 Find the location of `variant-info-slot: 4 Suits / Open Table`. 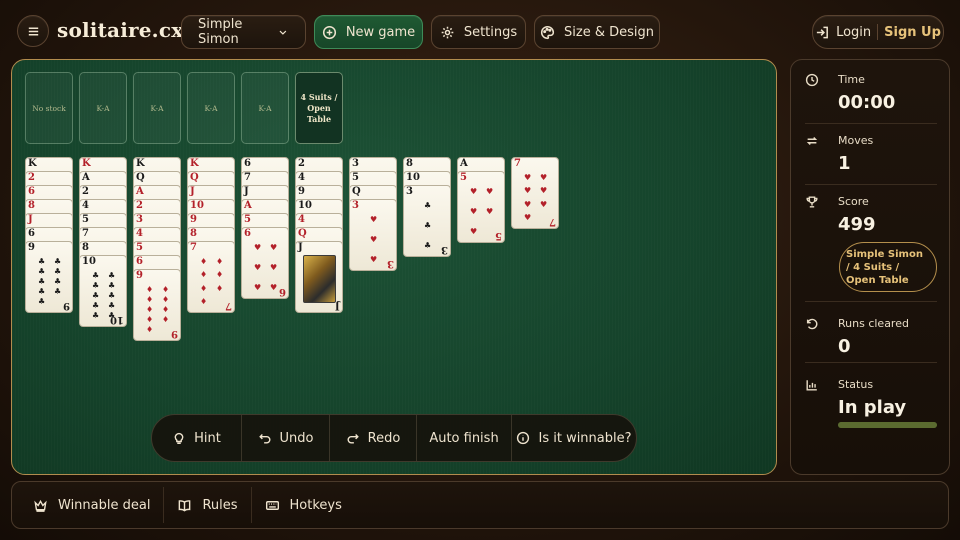

variant-info-slot: 4 Suits / Open Table is located at coordinates (319, 108).